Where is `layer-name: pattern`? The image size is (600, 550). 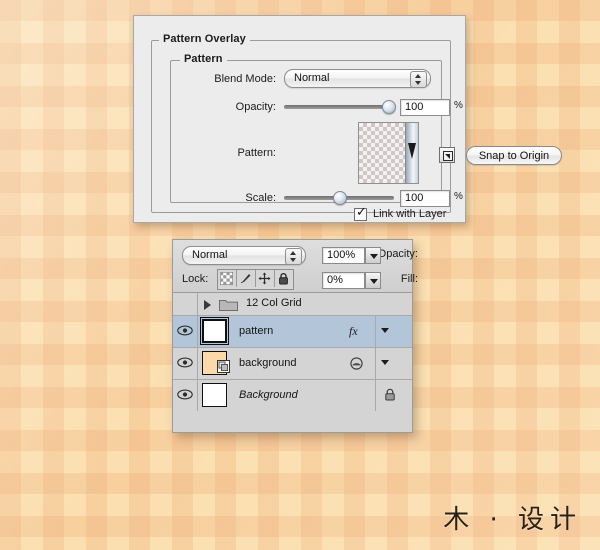 layer-name: pattern is located at coordinates (256, 331).